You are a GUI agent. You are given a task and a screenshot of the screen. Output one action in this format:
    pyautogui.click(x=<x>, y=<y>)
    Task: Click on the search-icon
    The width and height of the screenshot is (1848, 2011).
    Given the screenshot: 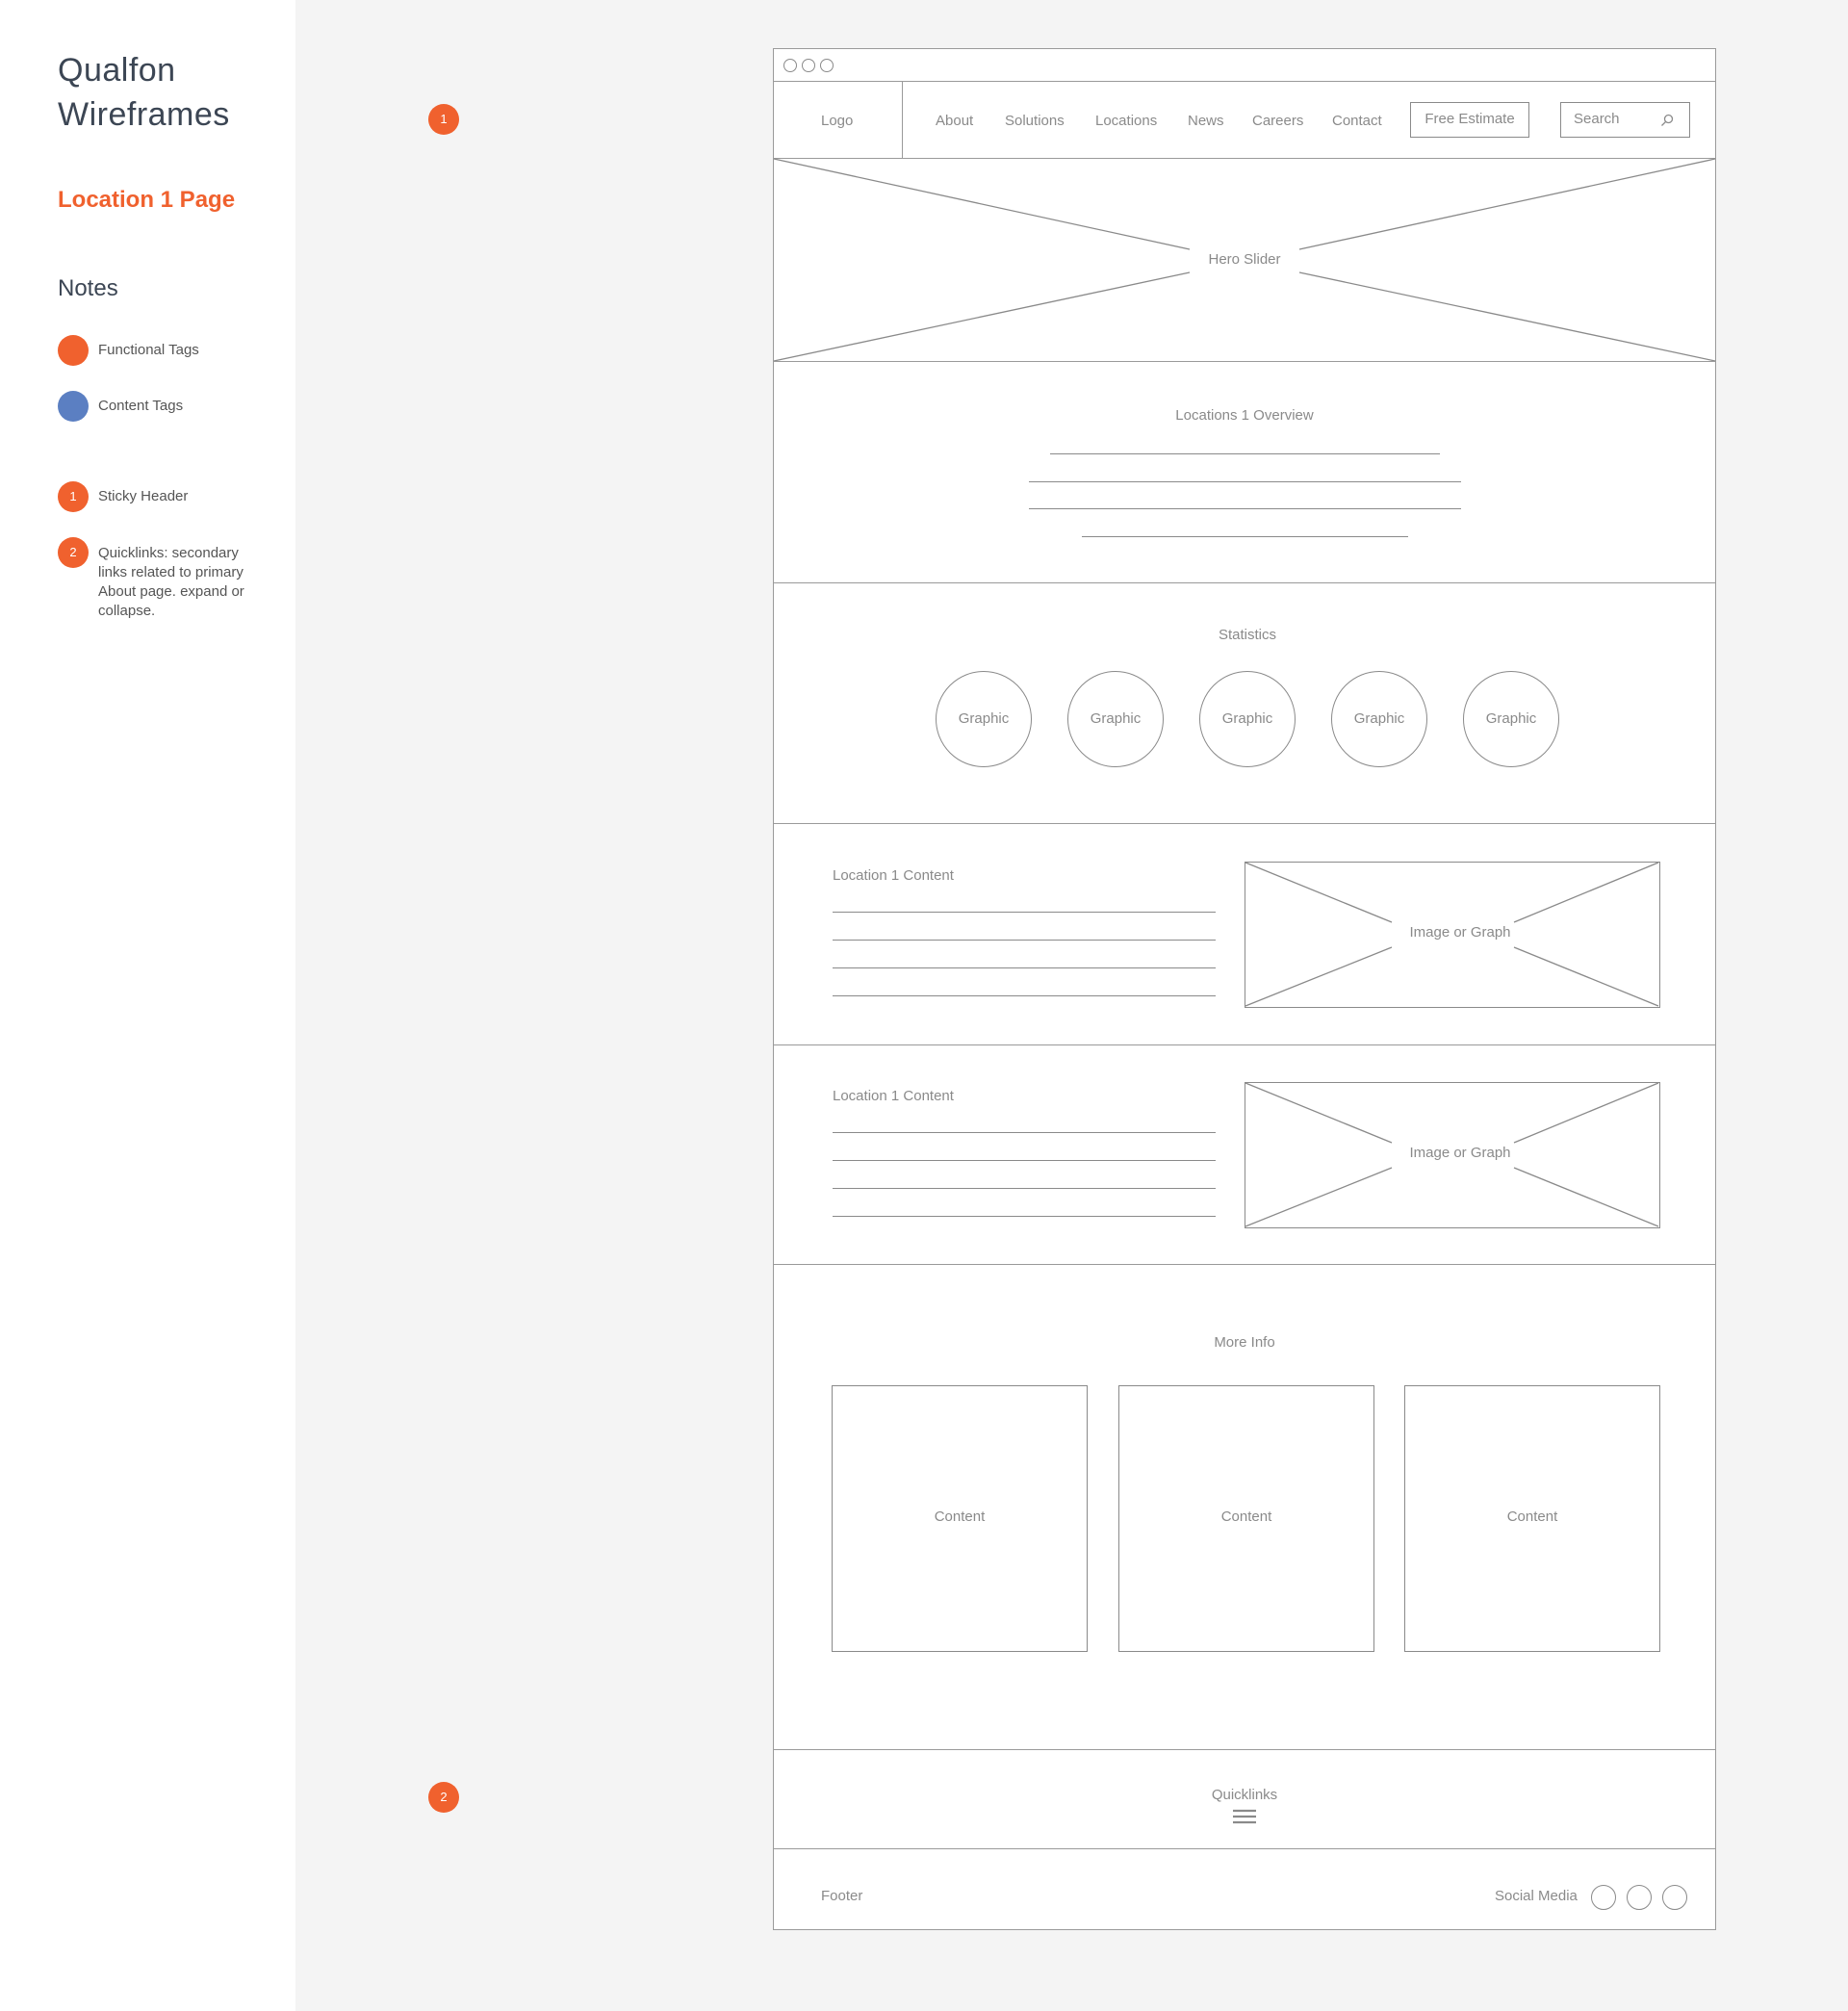 What is the action you would take?
    pyautogui.click(x=1667, y=120)
    